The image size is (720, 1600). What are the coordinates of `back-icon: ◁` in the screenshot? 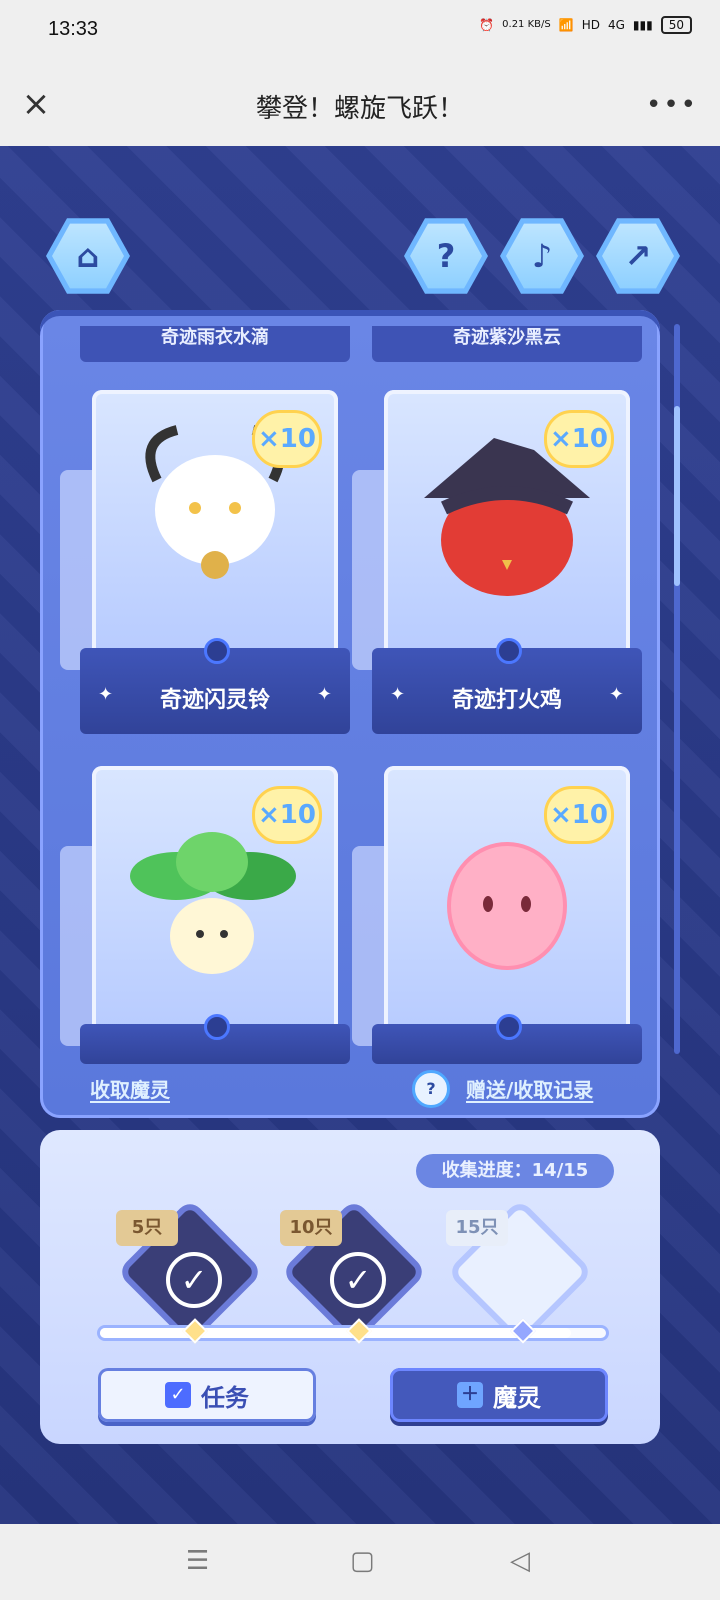 It's located at (520, 1561).